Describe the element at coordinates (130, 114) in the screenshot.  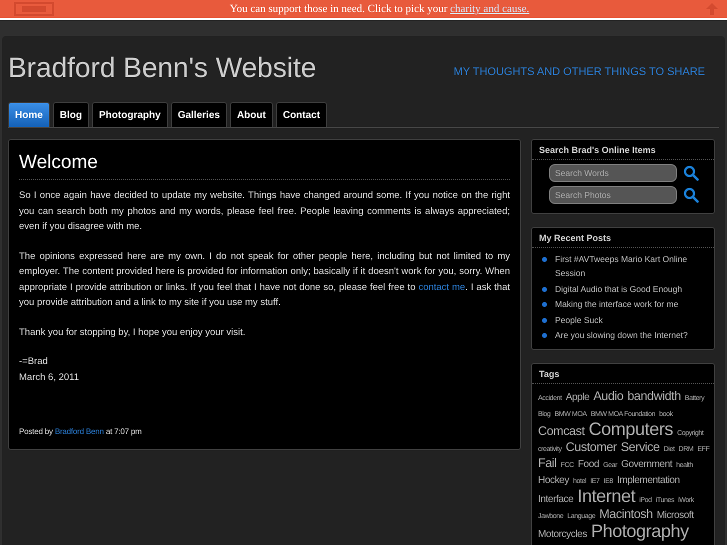
I see `nav-tab: Photography` at that location.